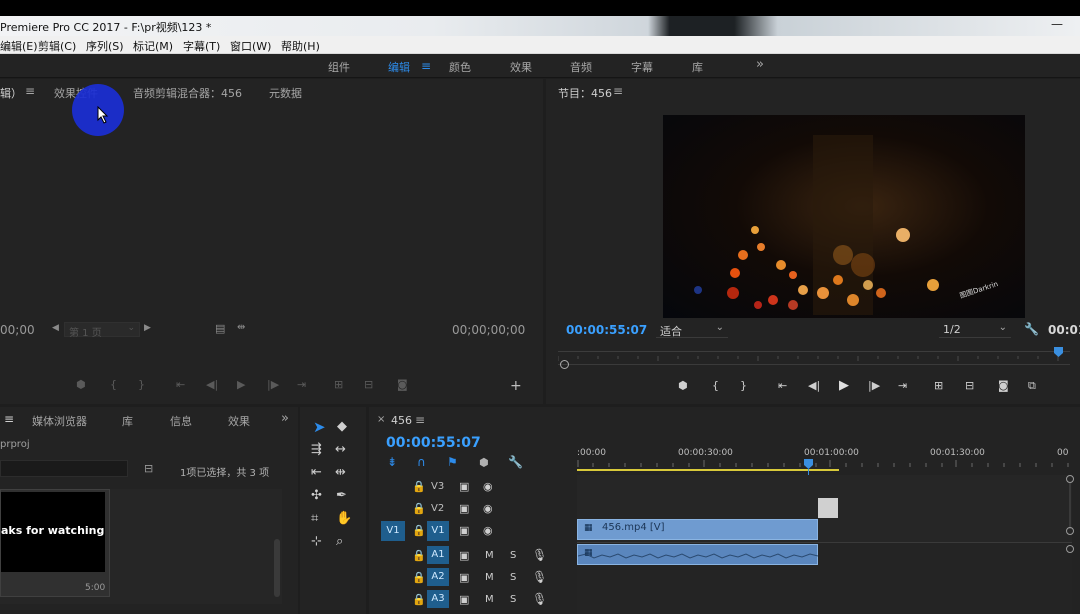 The width and height of the screenshot is (1080, 614). I want to click on ripple-edit-tool-icon: ⇤, so click(316, 472).